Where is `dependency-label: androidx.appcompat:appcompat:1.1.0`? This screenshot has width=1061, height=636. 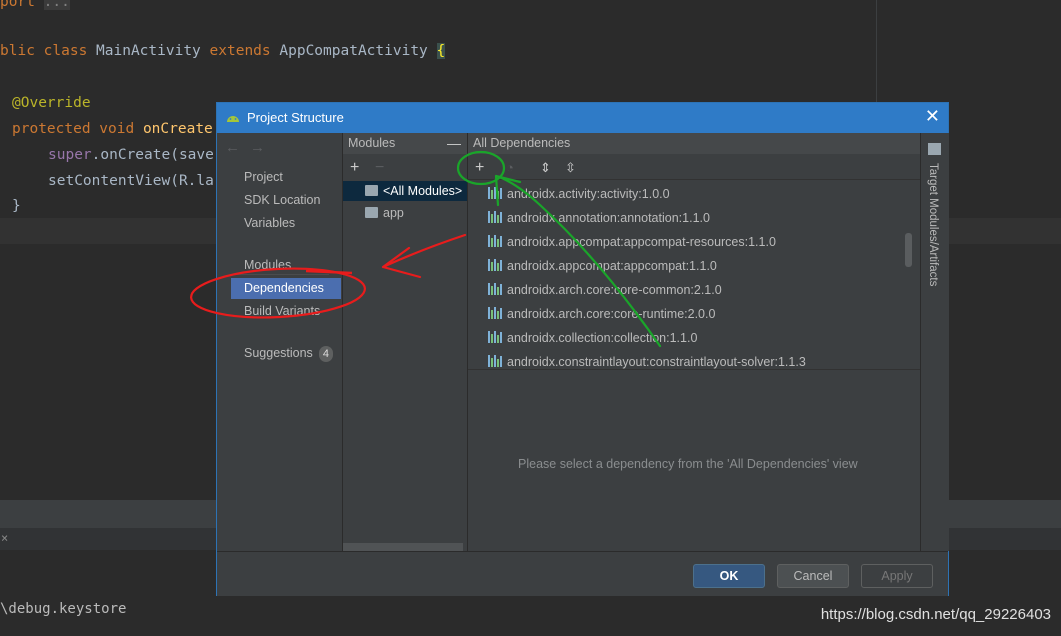 dependency-label: androidx.appcompat:appcompat:1.1.0 is located at coordinates (612, 266).